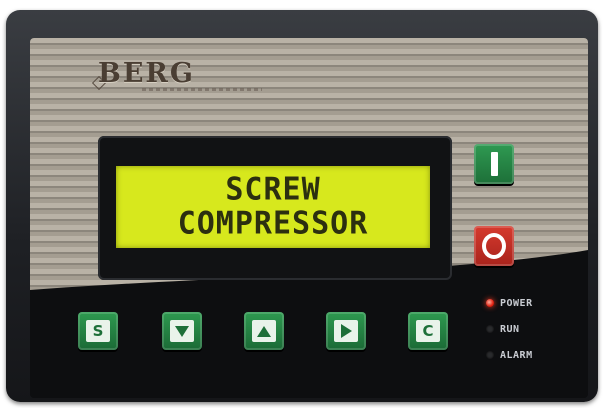 This screenshot has height=408, width=604. What do you see at coordinates (490, 303) in the screenshot?
I see `power-led-icon` at bounding box center [490, 303].